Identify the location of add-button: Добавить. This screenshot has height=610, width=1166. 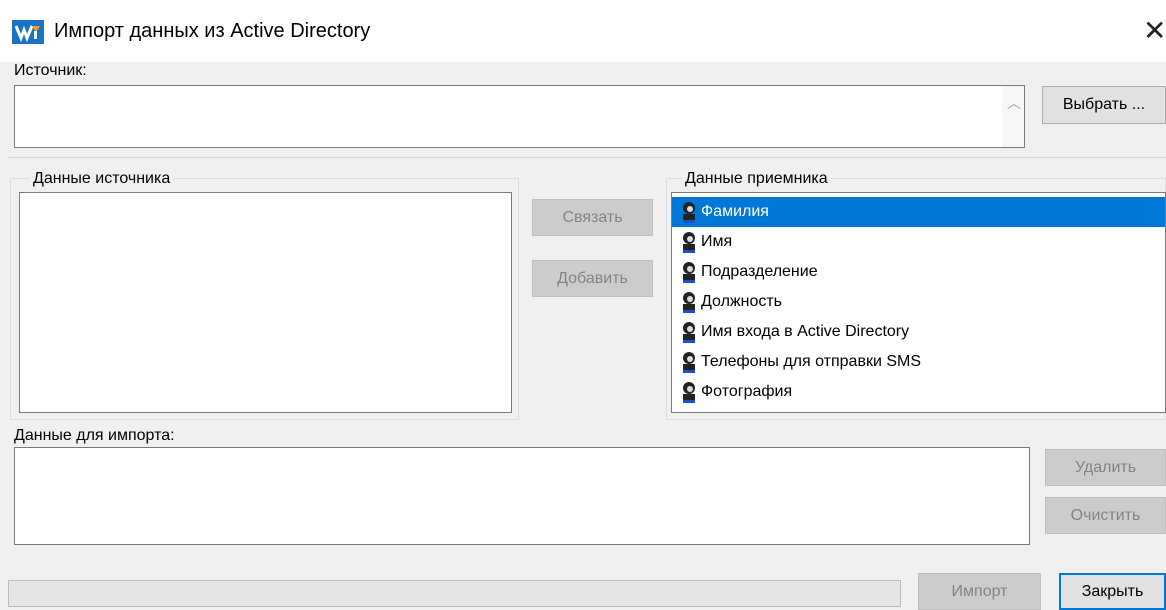
(592, 278).